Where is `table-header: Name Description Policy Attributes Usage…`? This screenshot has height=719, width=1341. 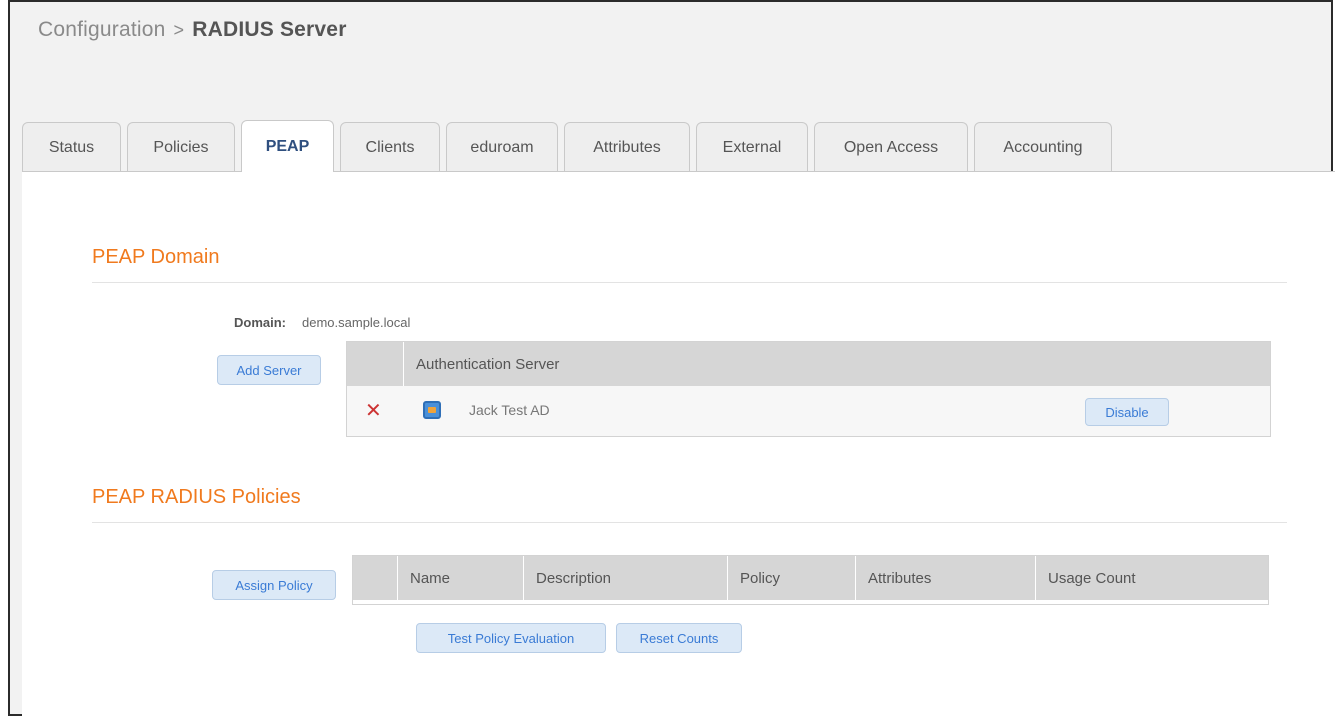 table-header: Name Description Policy Attributes Usage… is located at coordinates (810, 578).